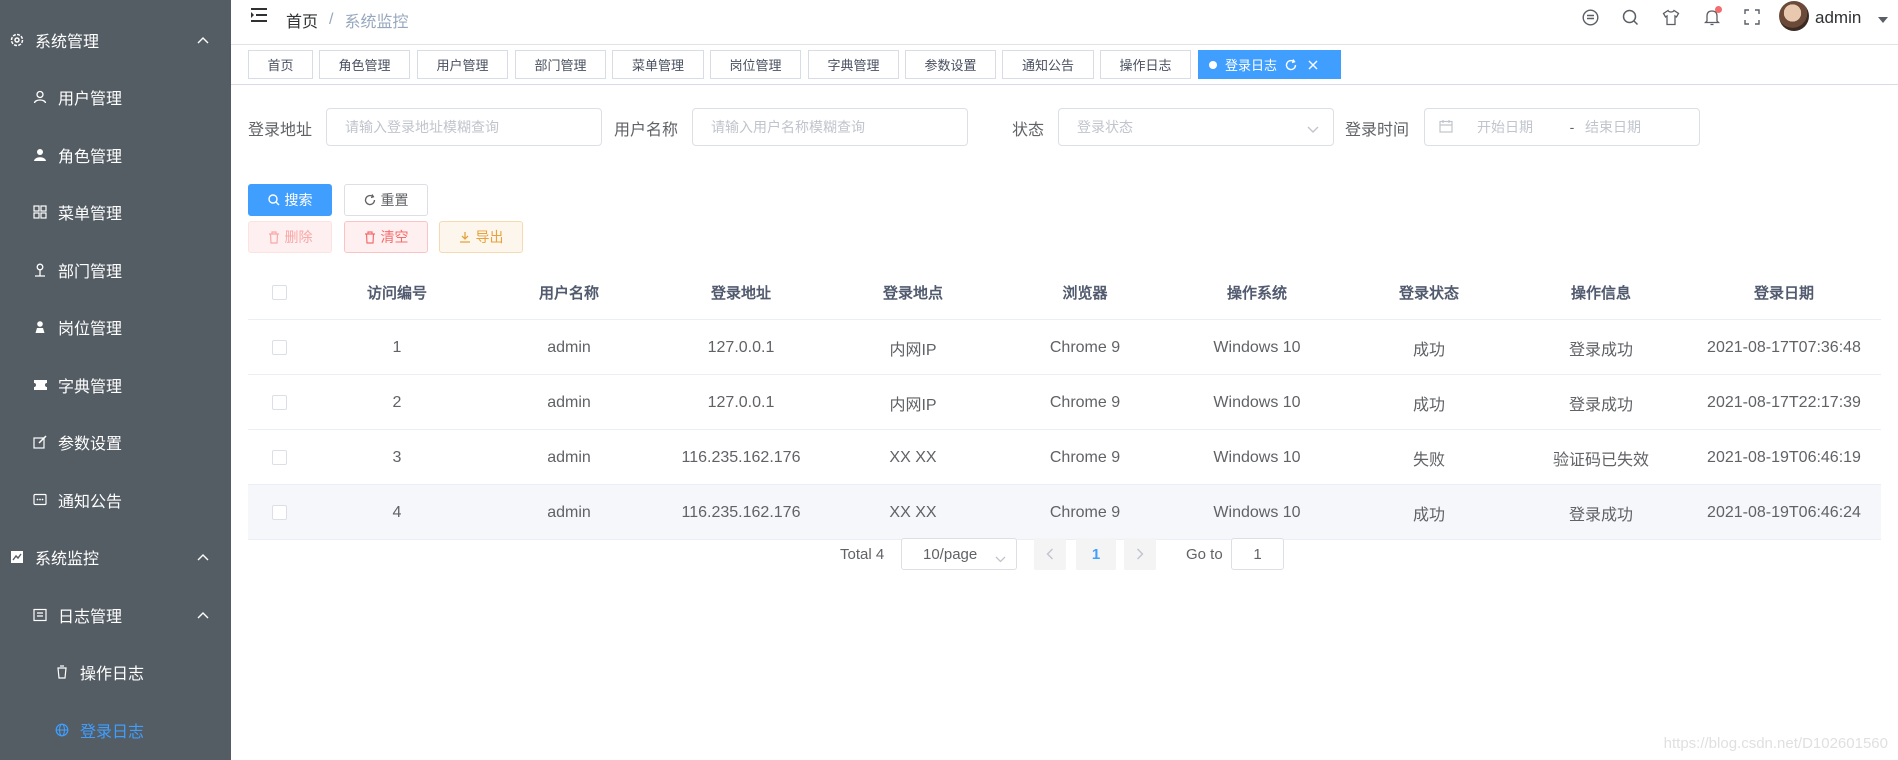 The height and width of the screenshot is (760, 1898). I want to click on sidebar-item-label: 参数设置, so click(90, 444).